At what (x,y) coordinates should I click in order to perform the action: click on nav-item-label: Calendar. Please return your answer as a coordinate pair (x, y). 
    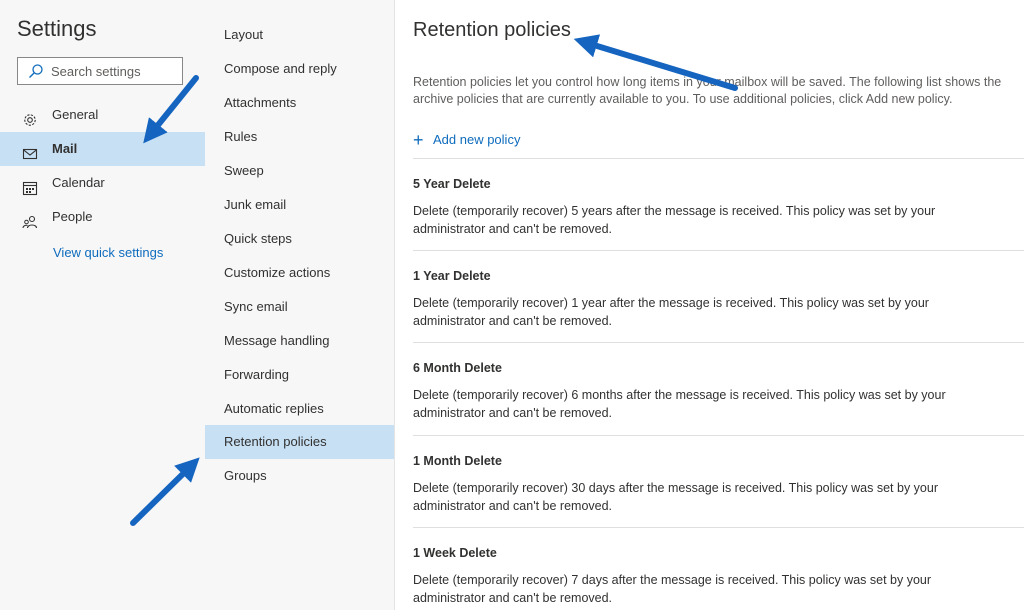
    Looking at the image, I should click on (78, 182).